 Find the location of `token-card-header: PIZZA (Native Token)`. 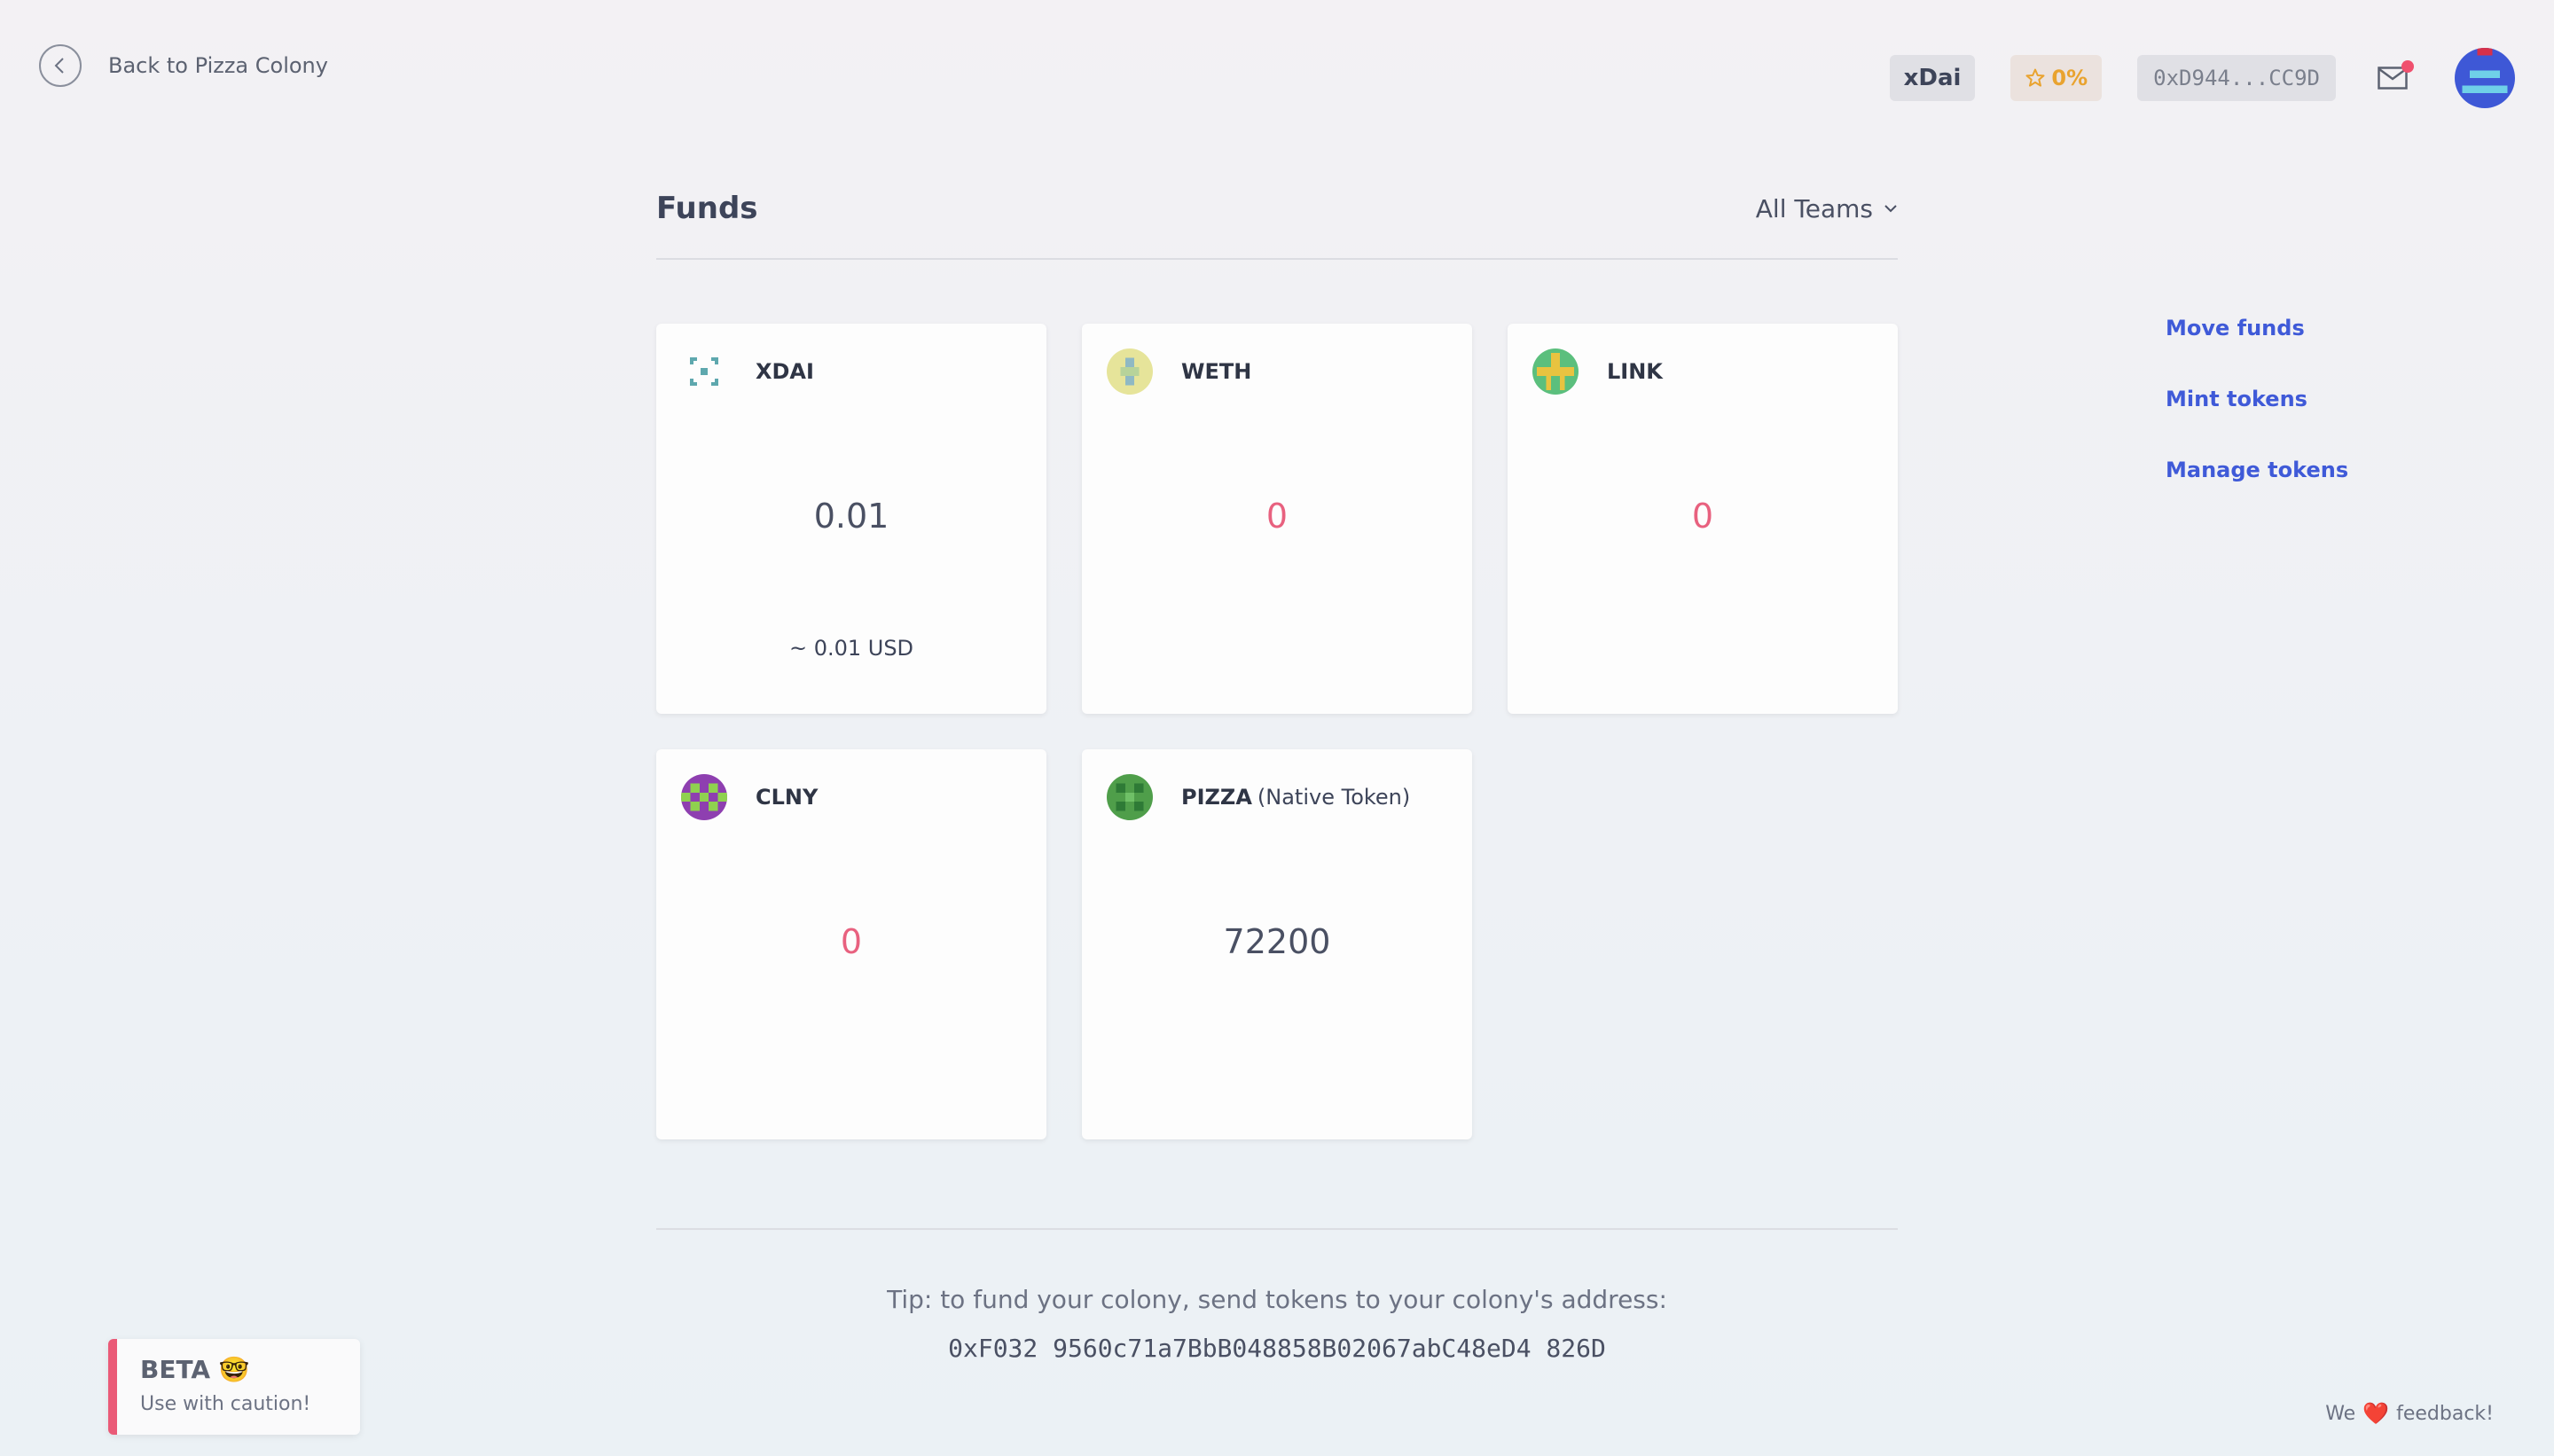

token-card-header: PIZZA (Native Token) is located at coordinates (1258, 797).